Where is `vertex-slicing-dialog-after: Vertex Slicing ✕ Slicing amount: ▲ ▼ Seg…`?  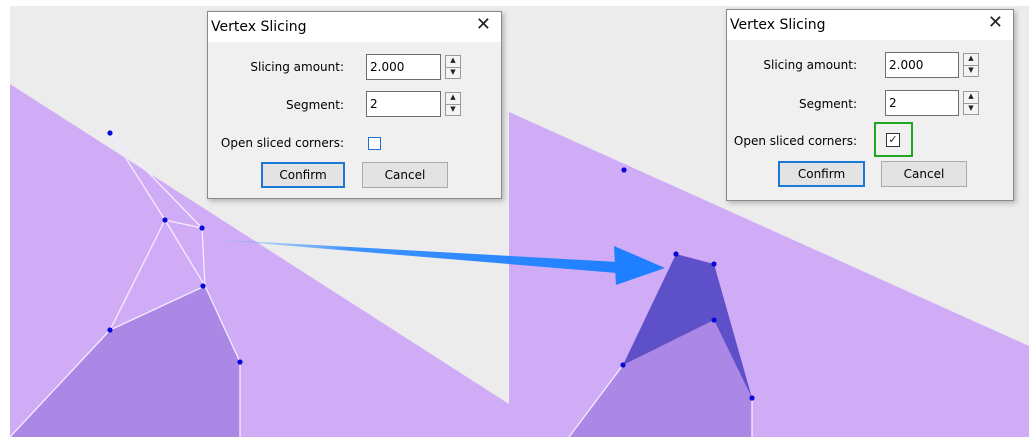 vertex-slicing-dialog-after: Vertex Slicing ✕ Slicing amount: ▲ ▼ Seg… is located at coordinates (870, 105).